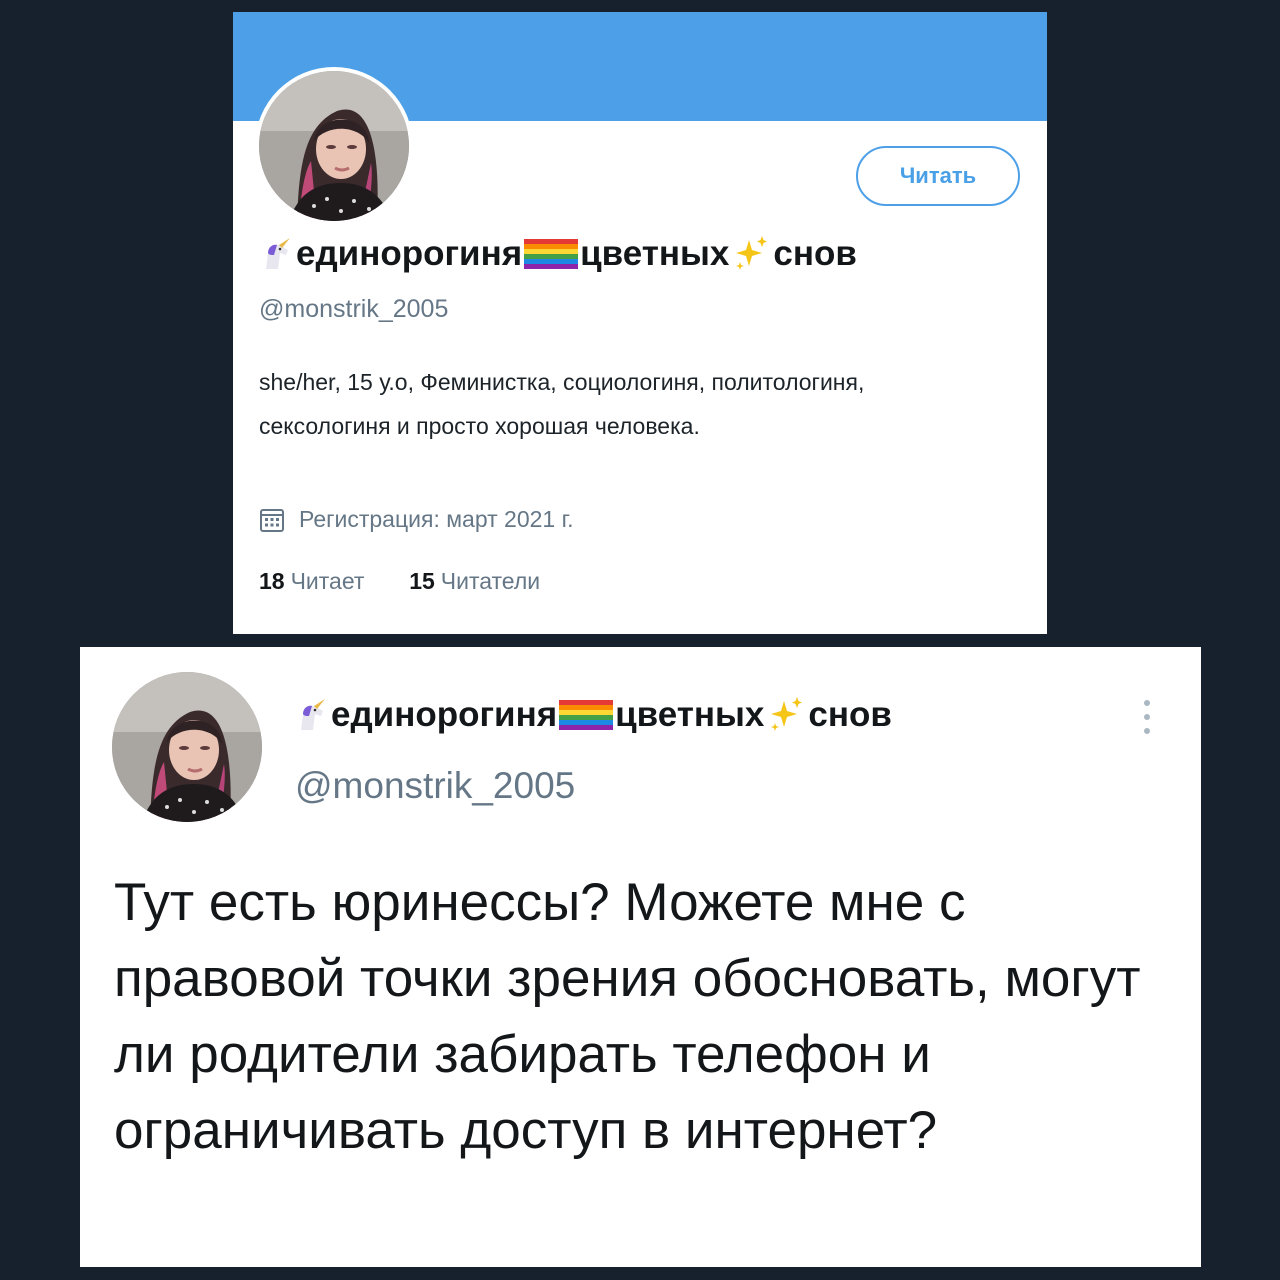  I want to click on joined-text: Регистрация: март 2021 г., so click(436, 519).